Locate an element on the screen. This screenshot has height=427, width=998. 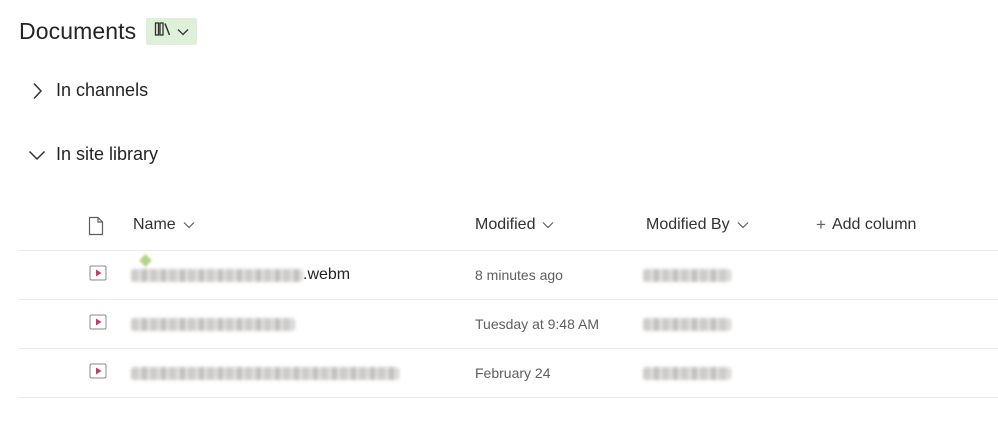
table-header: Name Modified Modified By + Add column is located at coordinates (508, 226).